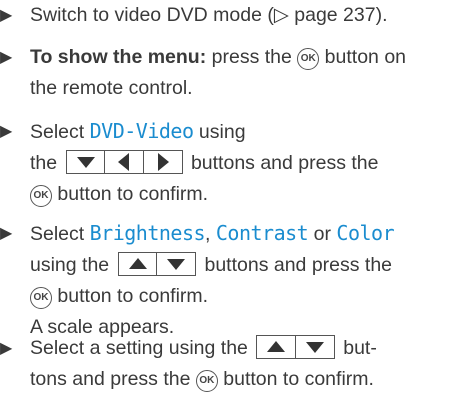 This screenshot has height=396, width=462. Describe the element at coordinates (130, 194) in the screenshot. I see `step-3-text-e: button to confirm.` at that location.